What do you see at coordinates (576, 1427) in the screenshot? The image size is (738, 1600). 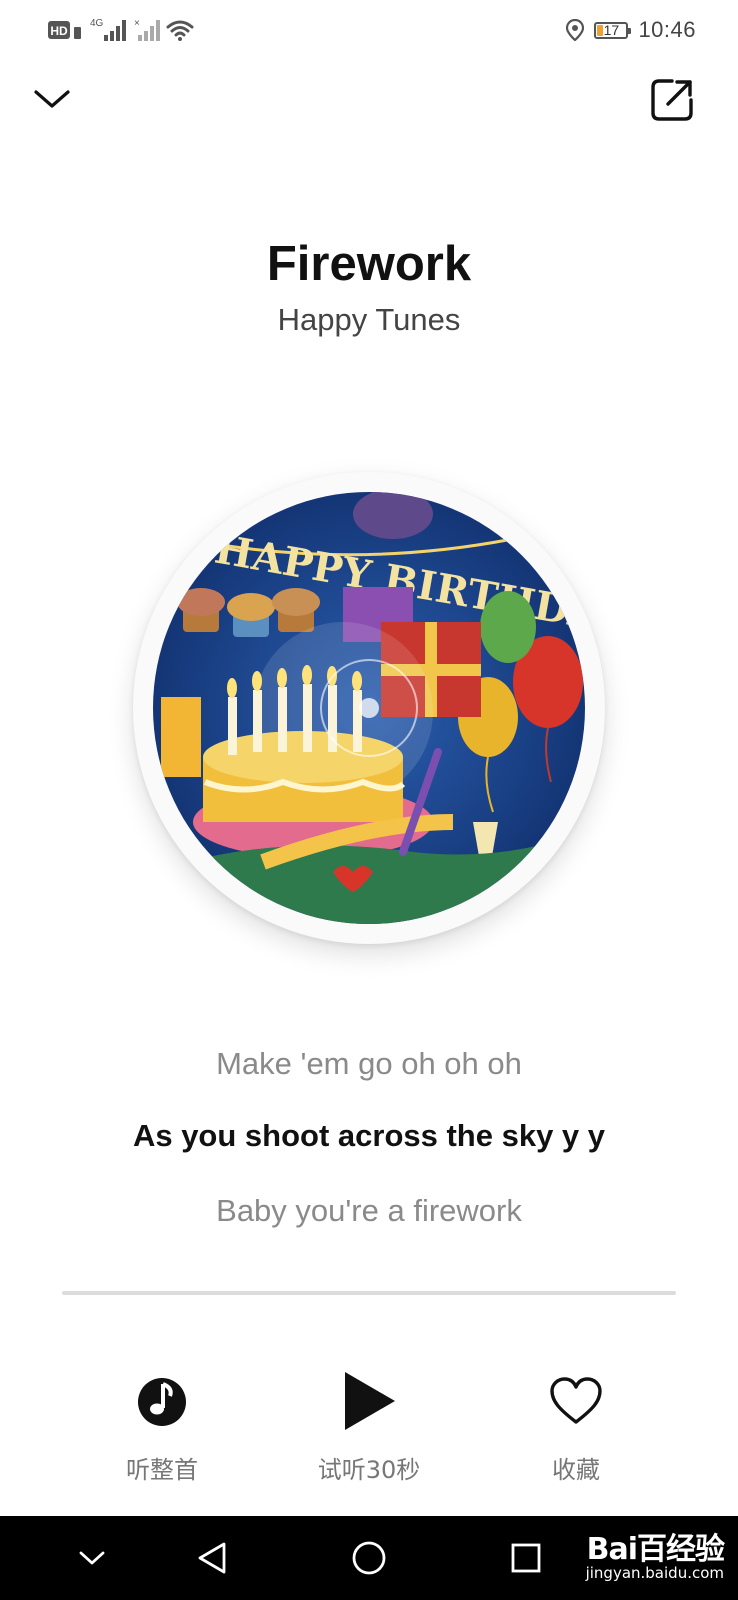 I see `favorite-button: 收藏` at bounding box center [576, 1427].